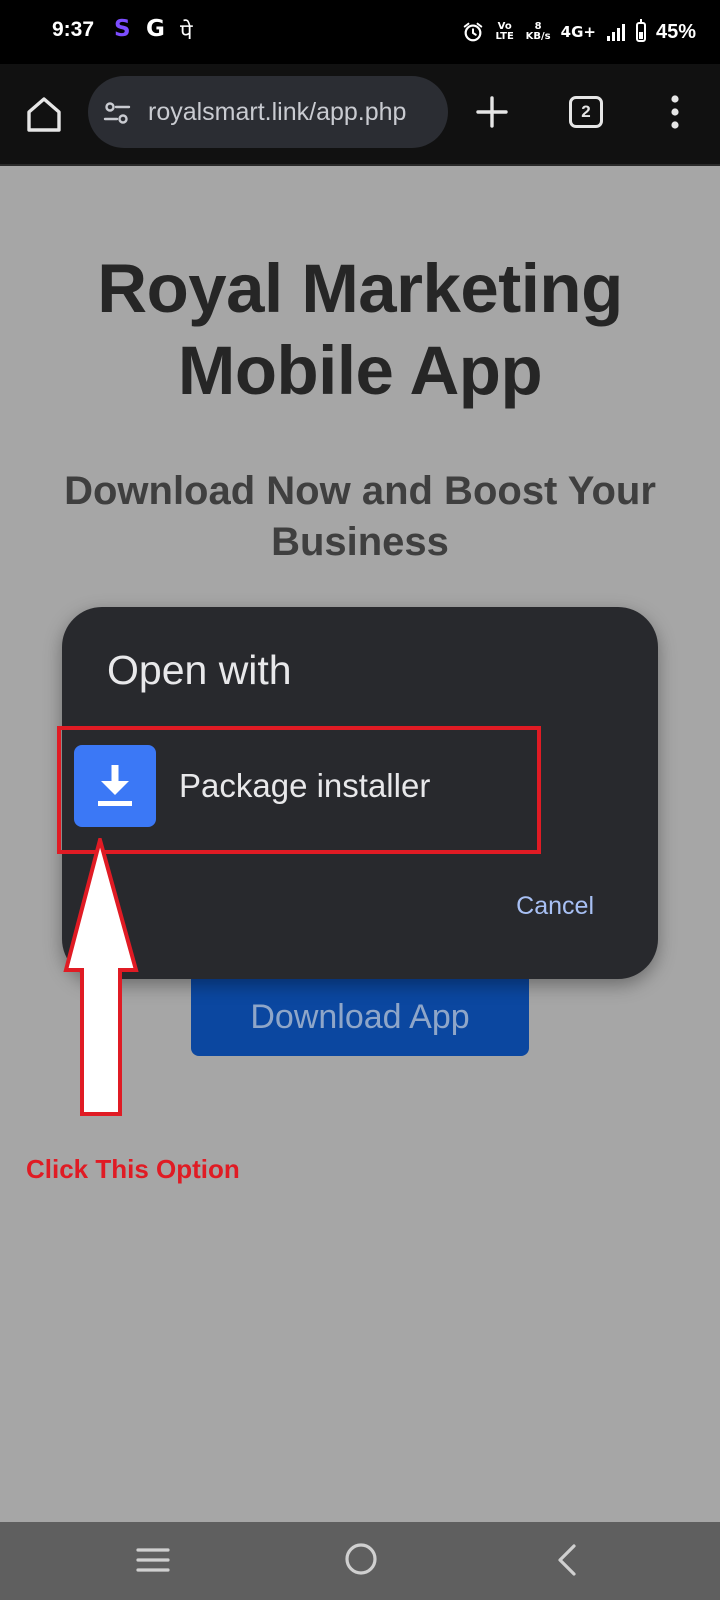 The image size is (720, 1600). I want to click on google-icon: G, so click(155, 29).